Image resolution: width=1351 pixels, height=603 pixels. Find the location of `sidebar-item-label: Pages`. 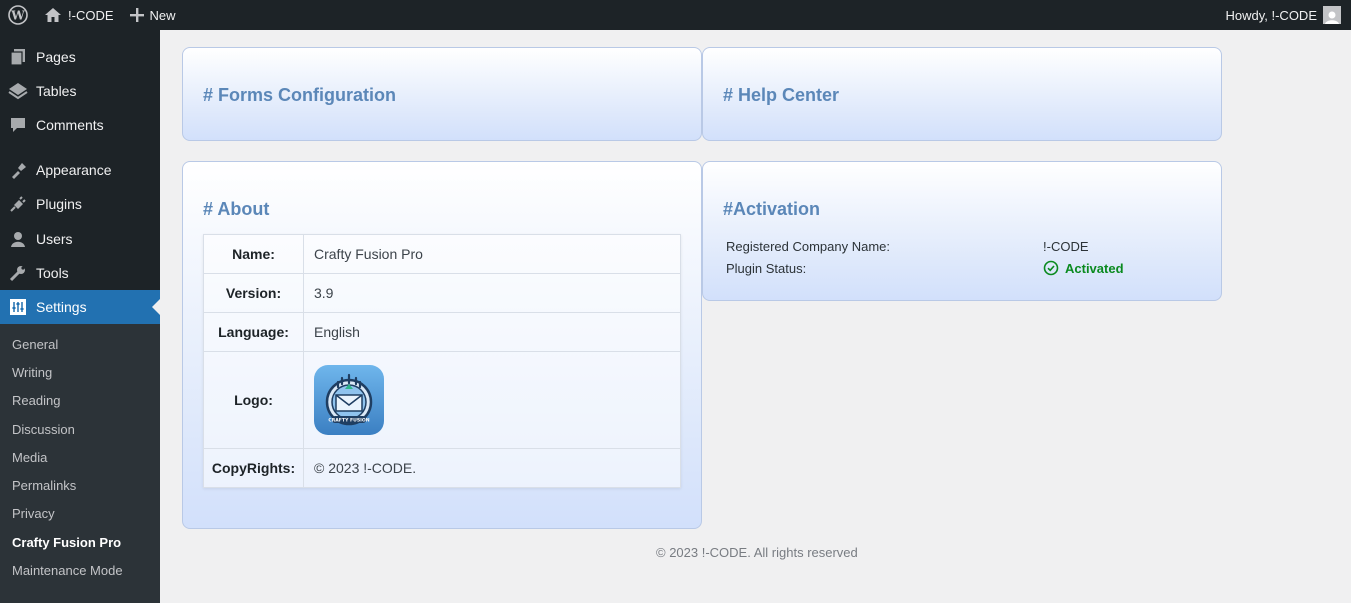

sidebar-item-label: Pages is located at coordinates (56, 57).